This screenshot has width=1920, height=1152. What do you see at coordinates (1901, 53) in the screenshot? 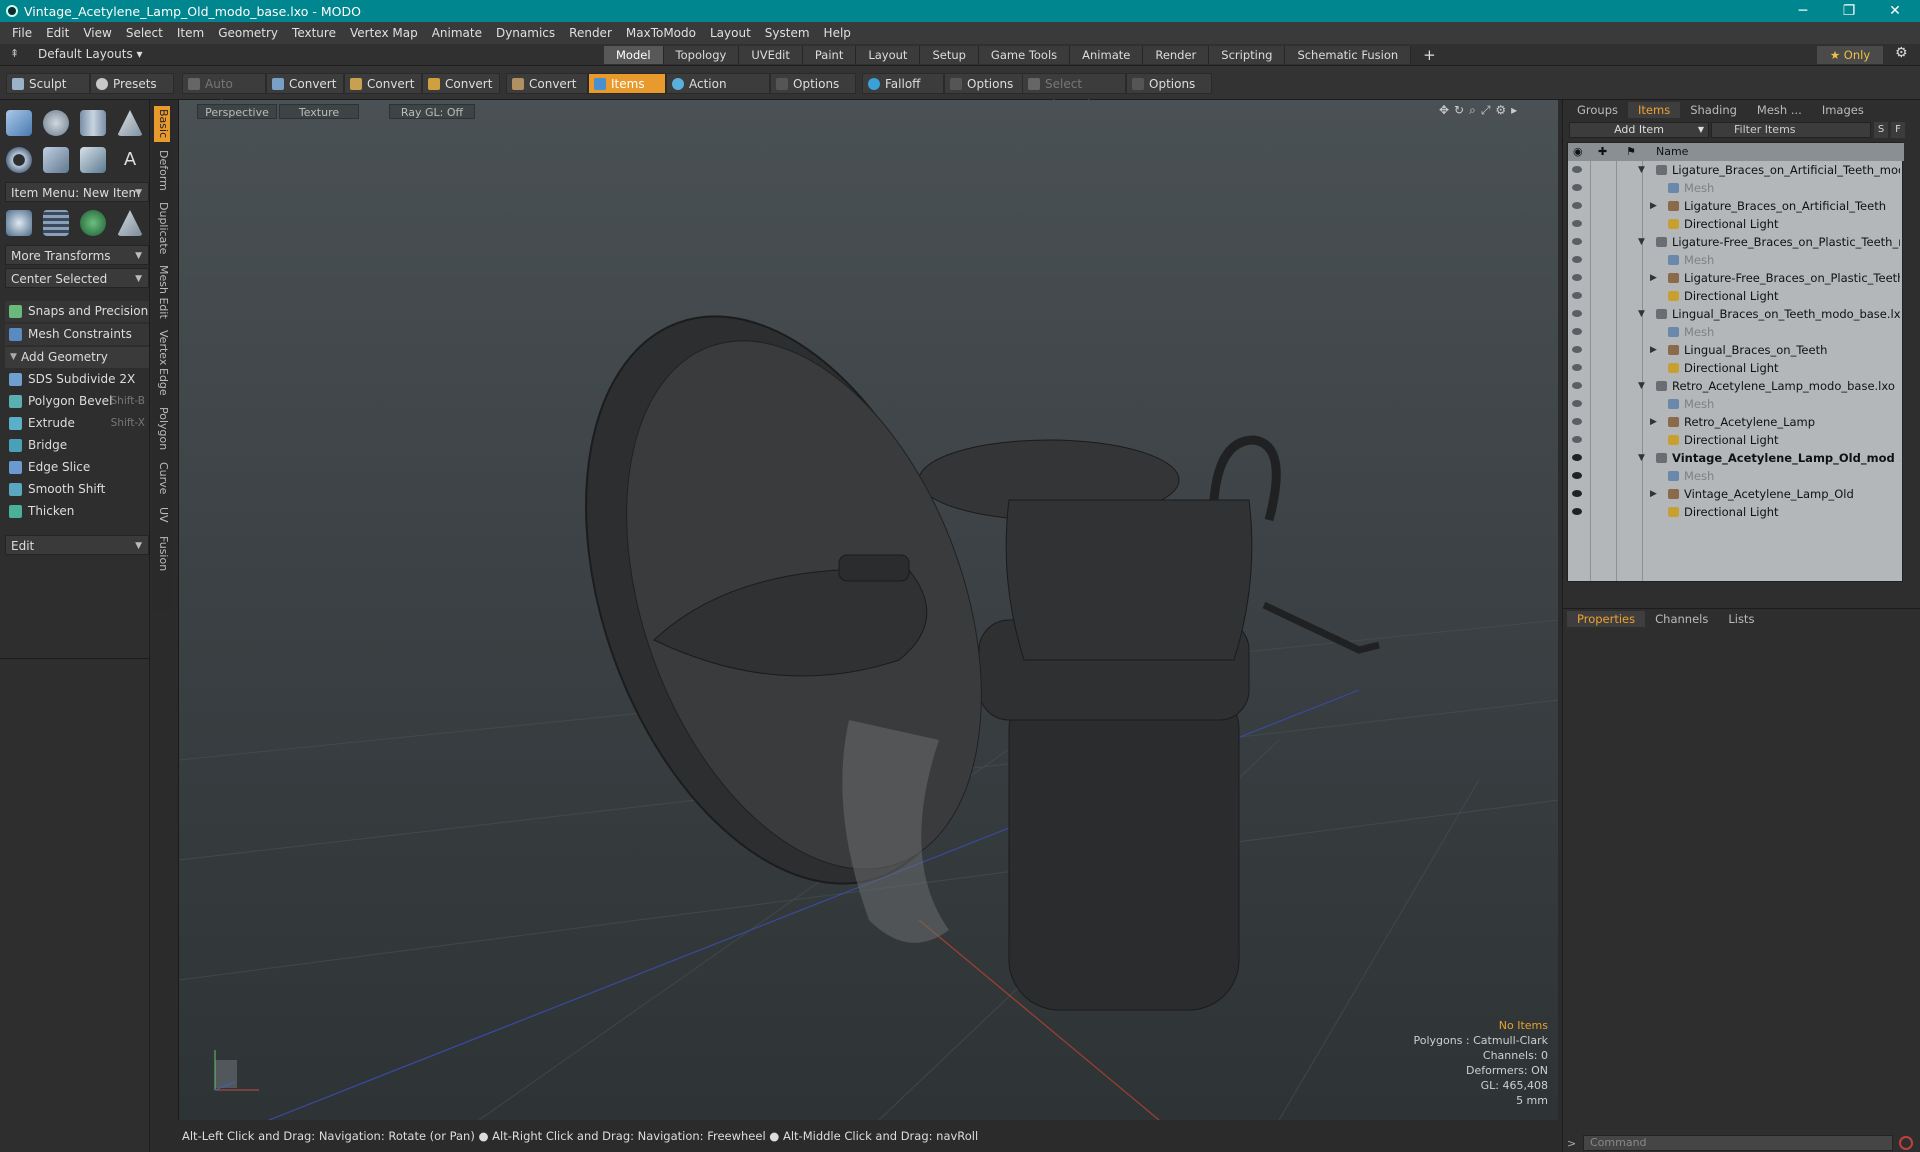
I see `settings-gear-icon: ⚙` at bounding box center [1901, 53].